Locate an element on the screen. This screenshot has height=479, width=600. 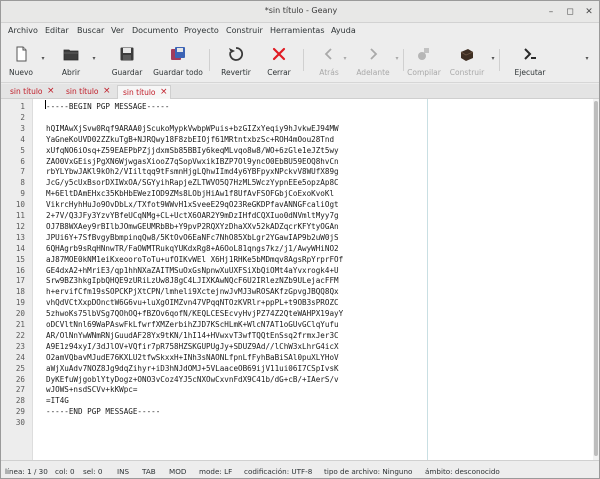
tab-document-1: sin título × is located at coordinates (31, 92).